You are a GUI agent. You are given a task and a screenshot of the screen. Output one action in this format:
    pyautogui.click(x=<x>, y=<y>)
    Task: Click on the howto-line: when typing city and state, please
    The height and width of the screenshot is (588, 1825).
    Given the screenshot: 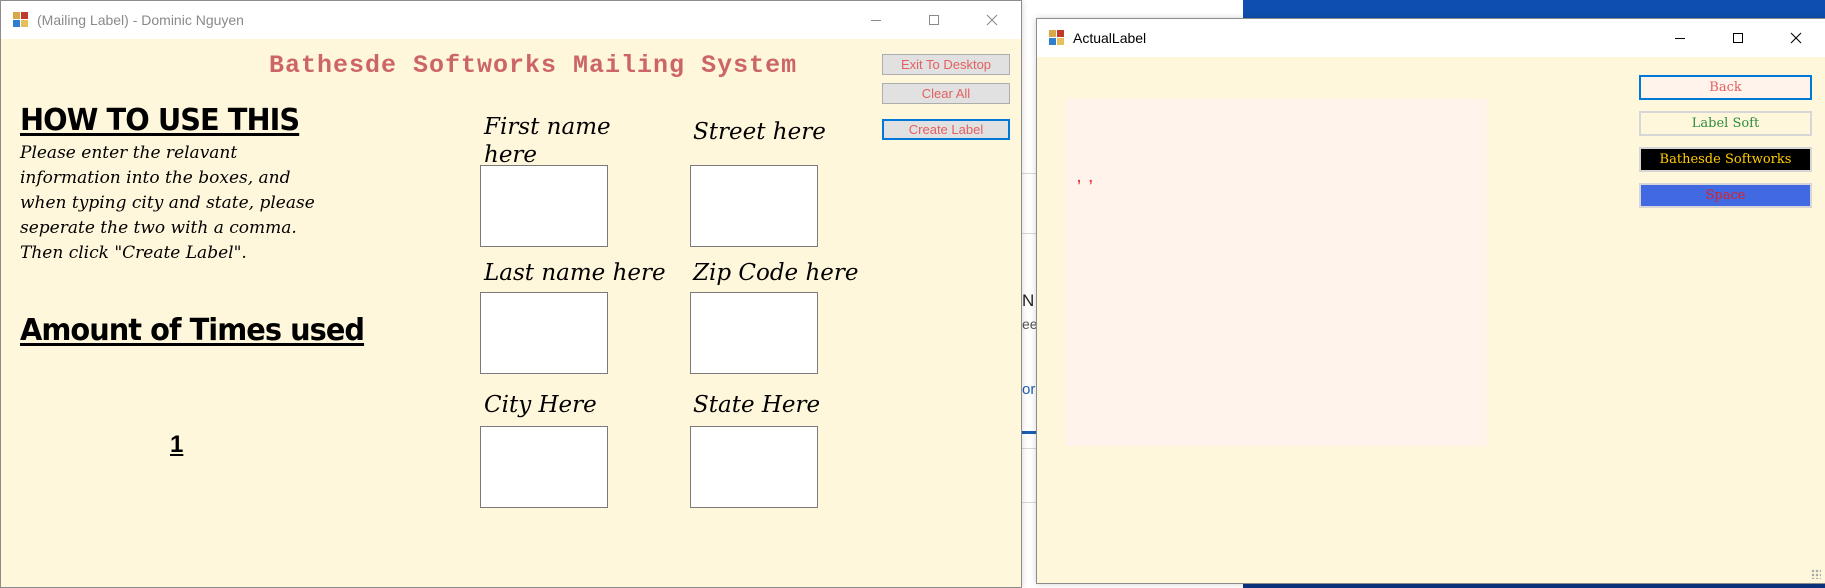 What is the action you would take?
    pyautogui.click(x=167, y=203)
    